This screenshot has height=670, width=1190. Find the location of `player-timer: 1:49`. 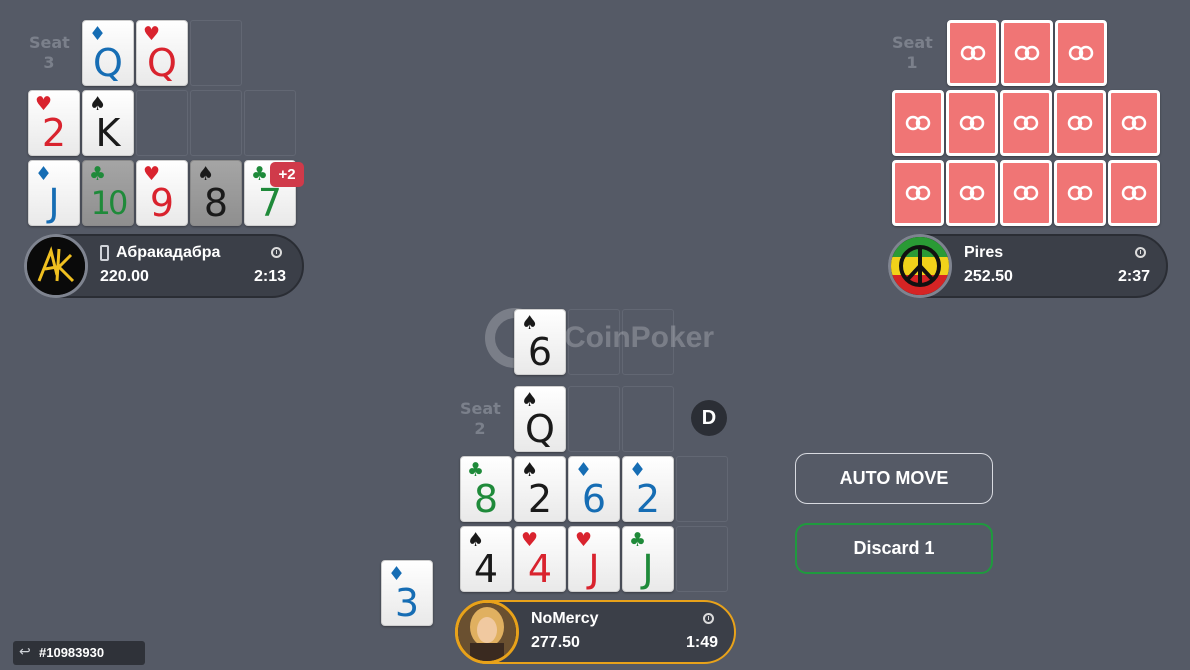

player-timer: 1:49 is located at coordinates (701, 642).